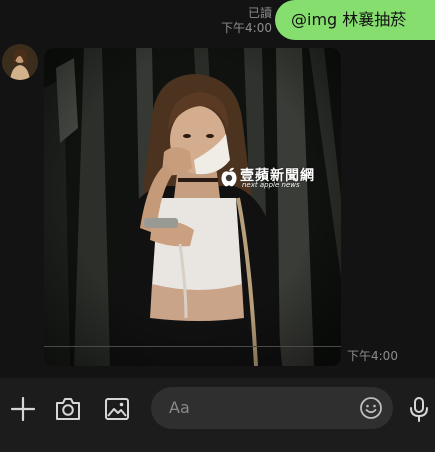 The image size is (435, 452). Describe the element at coordinates (246, 28) in the screenshot. I see `sent-timestamp: 下午4:00` at that location.